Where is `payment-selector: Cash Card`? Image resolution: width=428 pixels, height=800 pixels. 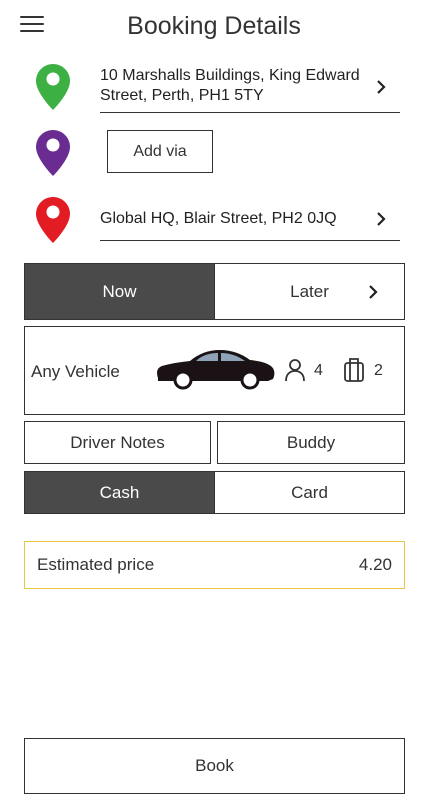
payment-selector: Cash Card is located at coordinates (214, 492).